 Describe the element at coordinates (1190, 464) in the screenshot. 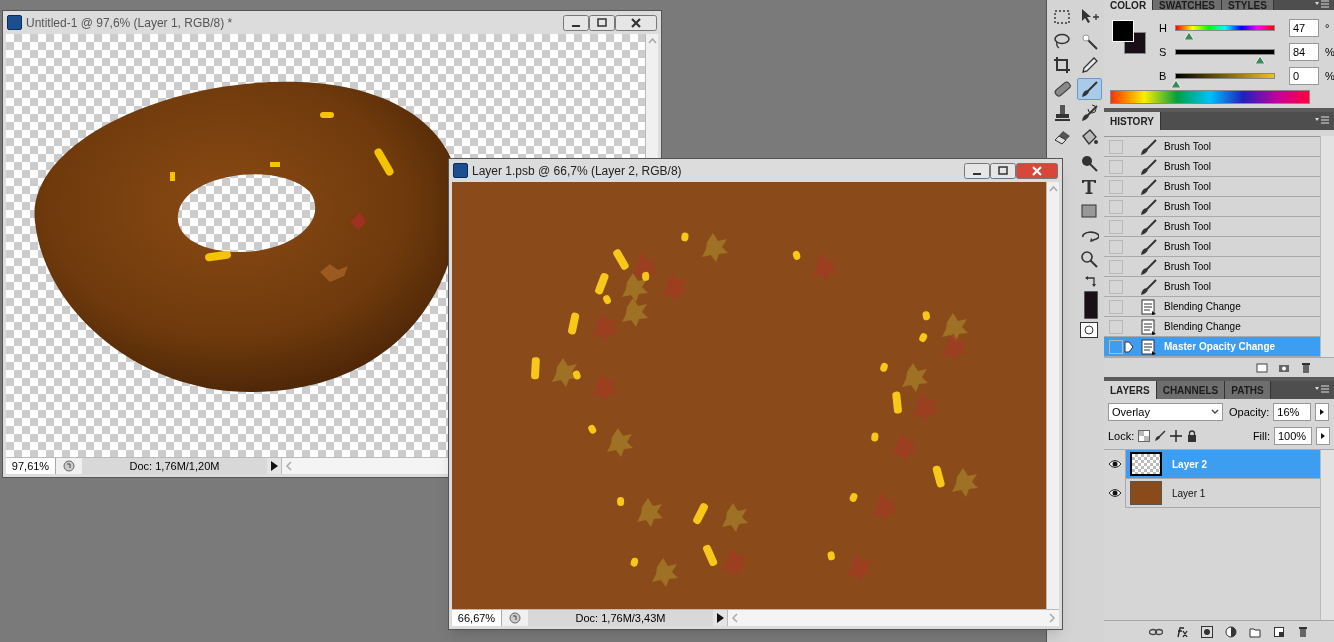

I see `layer-name: Layer 2` at that location.